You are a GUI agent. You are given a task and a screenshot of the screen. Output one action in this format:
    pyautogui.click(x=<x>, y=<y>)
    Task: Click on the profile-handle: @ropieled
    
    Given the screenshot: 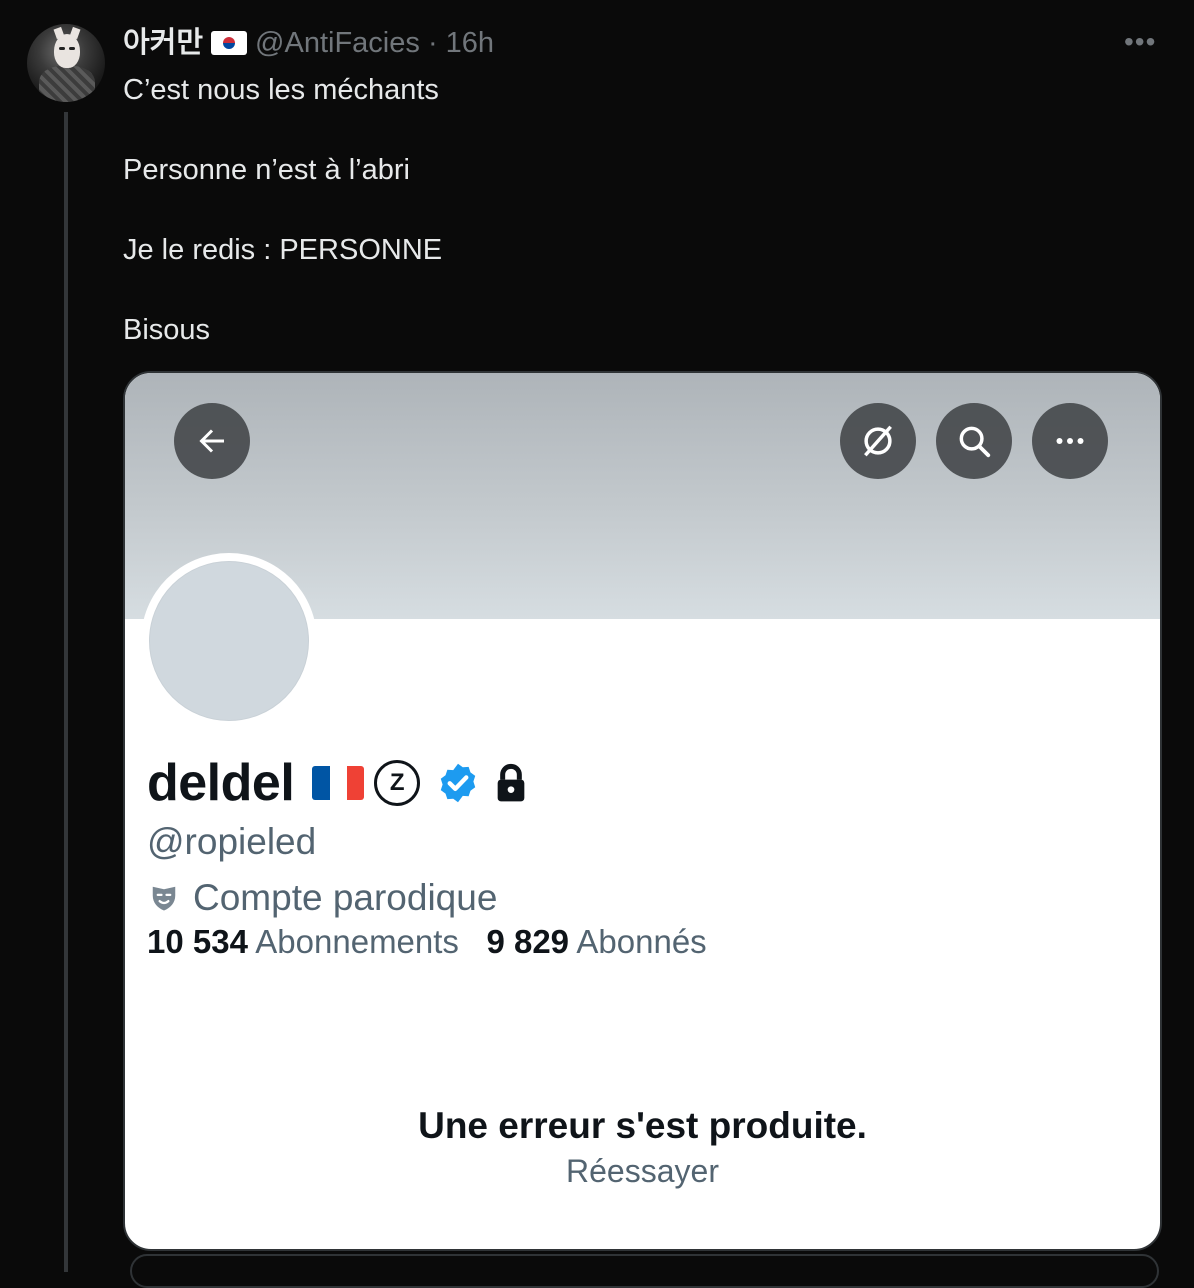 What is the action you would take?
    pyautogui.click(x=232, y=841)
    